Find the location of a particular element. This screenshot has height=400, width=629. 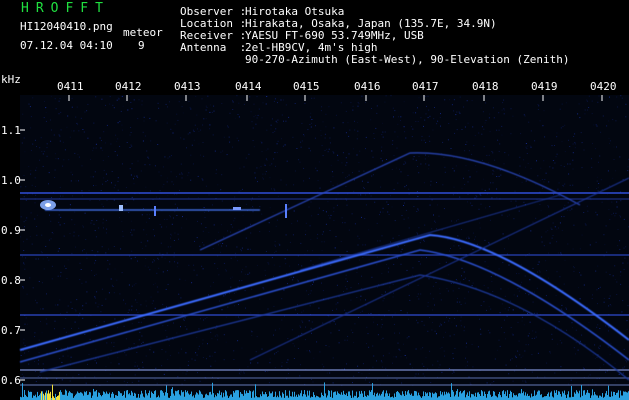

frequency-tick-label: 0.8 is located at coordinates (11, 280).